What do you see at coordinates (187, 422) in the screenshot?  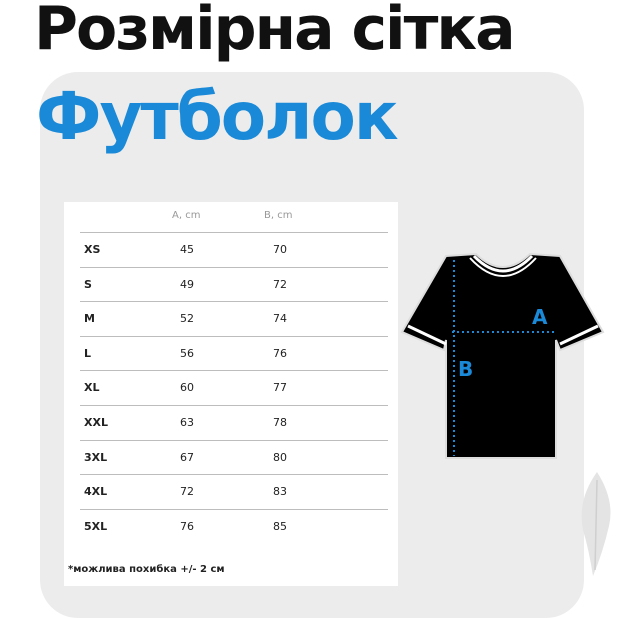 I see `measure-a-cell: 63` at bounding box center [187, 422].